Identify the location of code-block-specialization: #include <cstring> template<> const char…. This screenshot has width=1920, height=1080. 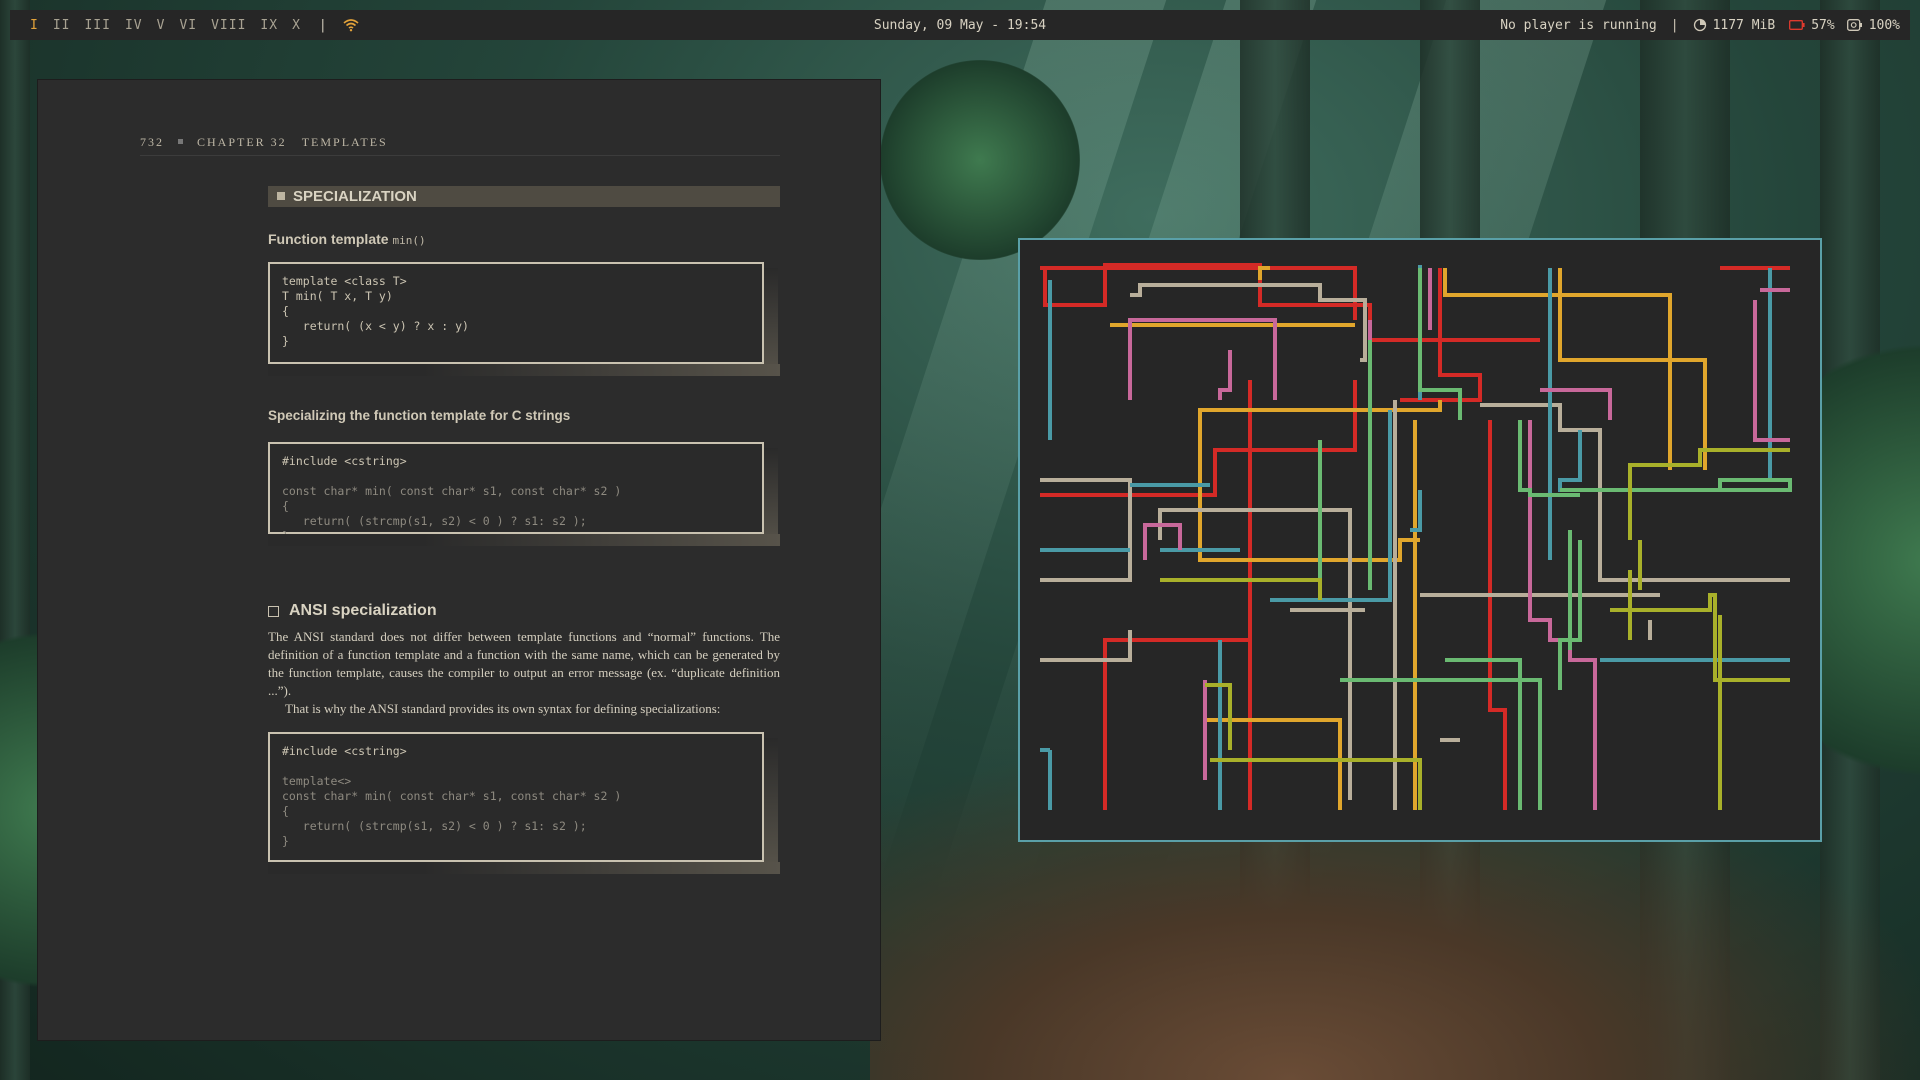
(516, 797).